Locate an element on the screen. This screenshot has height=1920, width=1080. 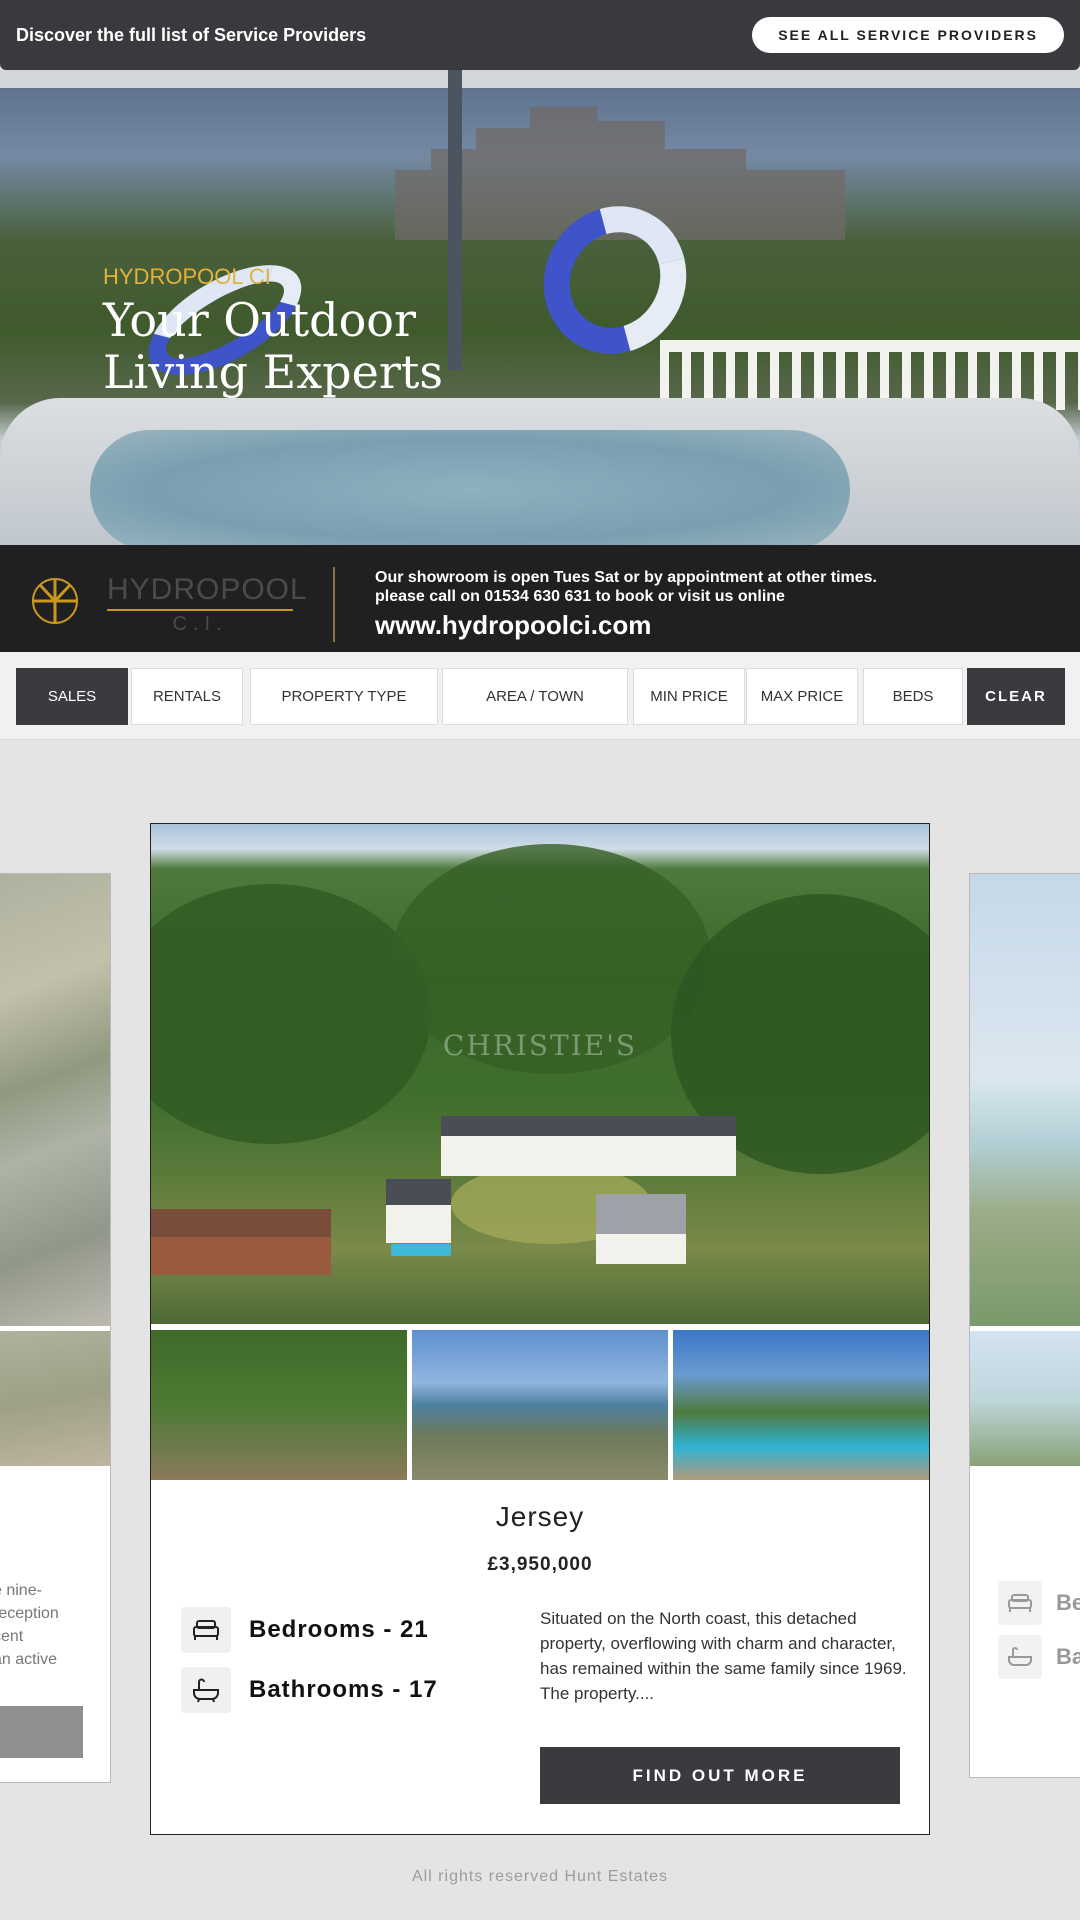
bathrooms-feature: Bathrooms - 17 is located at coordinates (309, 1690).